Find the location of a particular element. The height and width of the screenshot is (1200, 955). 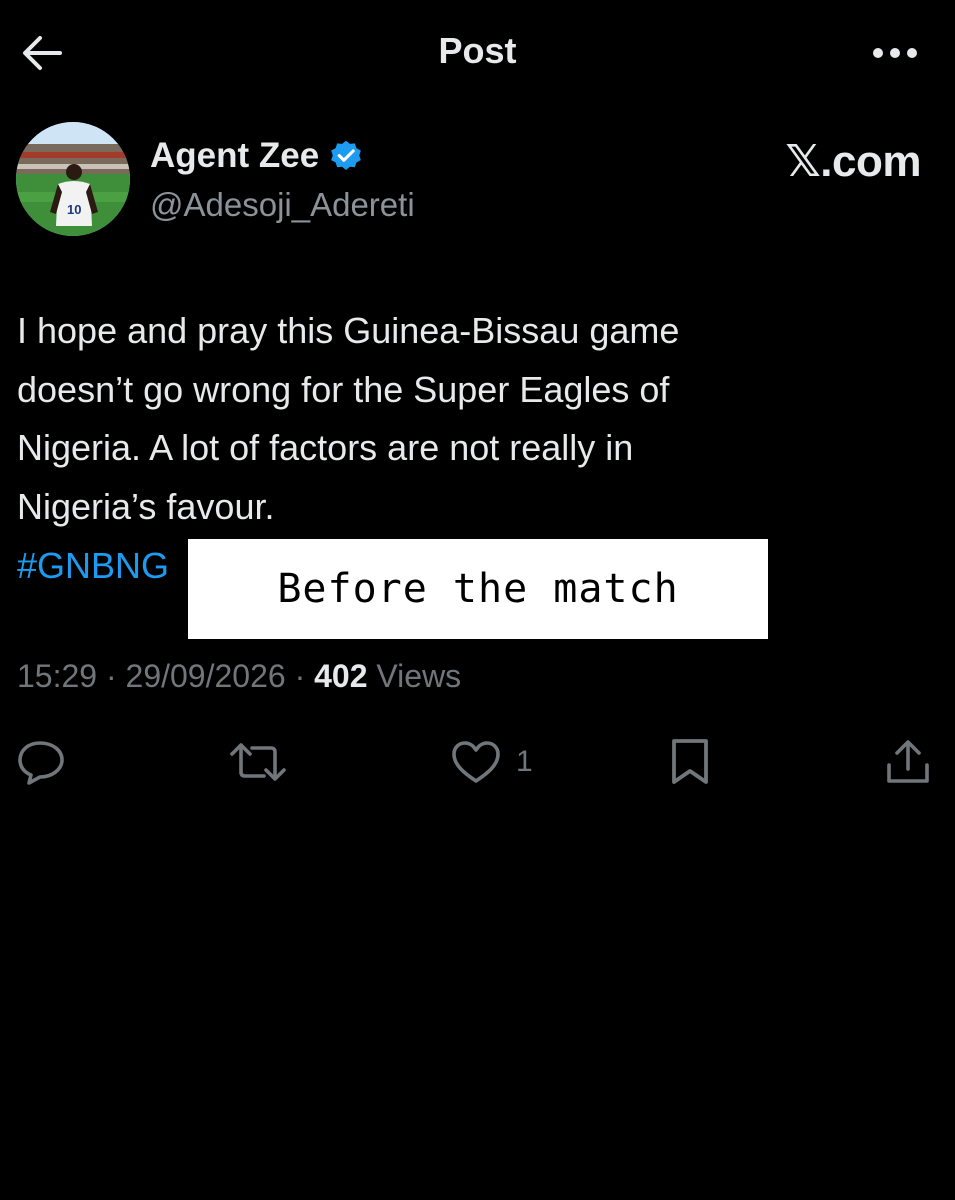

views-count: 402 is located at coordinates (340, 676).